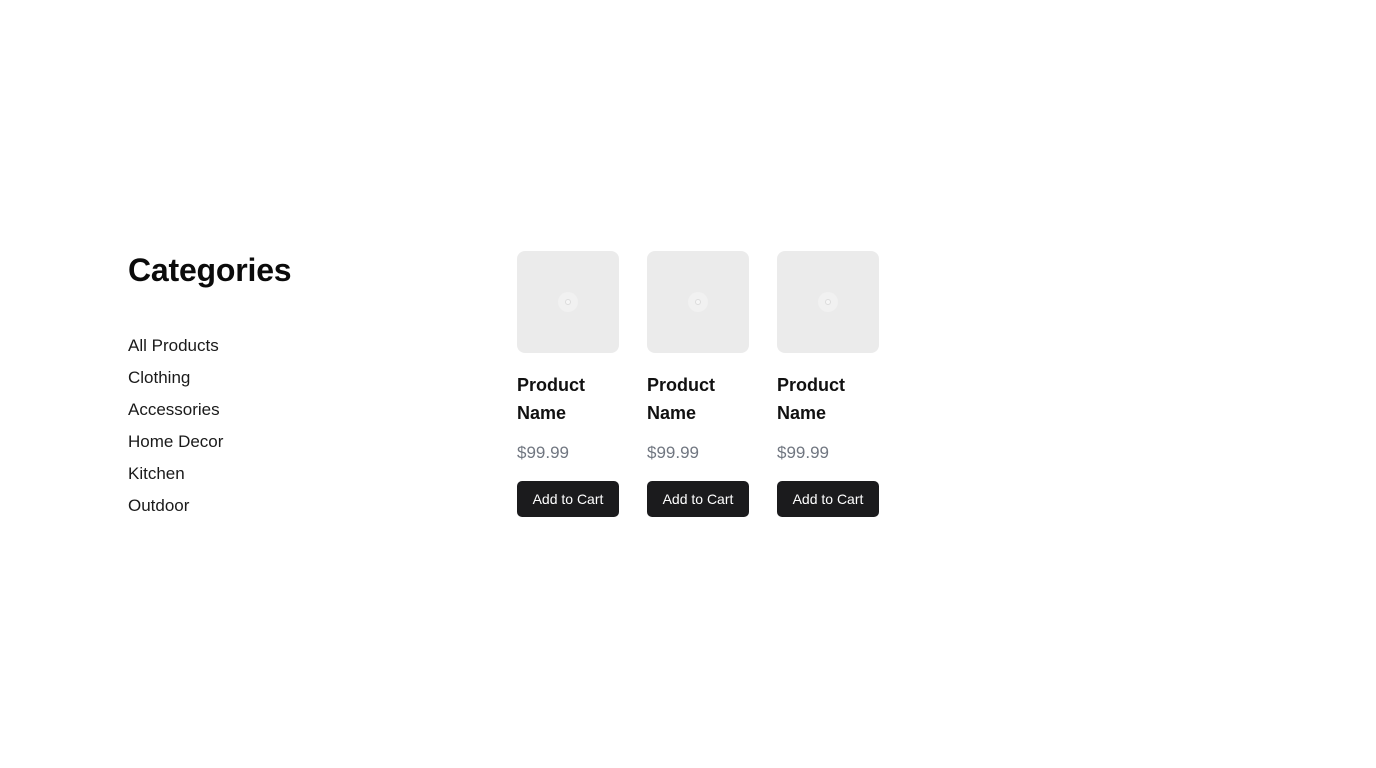  What do you see at coordinates (278, 410) in the screenshot?
I see `category-item-accessories: Accessories` at bounding box center [278, 410].